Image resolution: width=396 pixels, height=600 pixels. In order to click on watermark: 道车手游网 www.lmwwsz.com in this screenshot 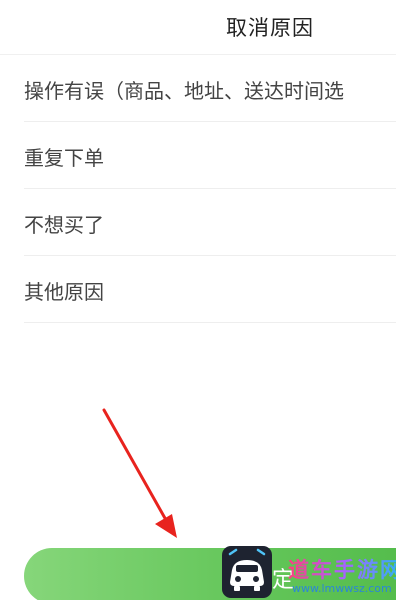, I will do `click(309, 573)`.